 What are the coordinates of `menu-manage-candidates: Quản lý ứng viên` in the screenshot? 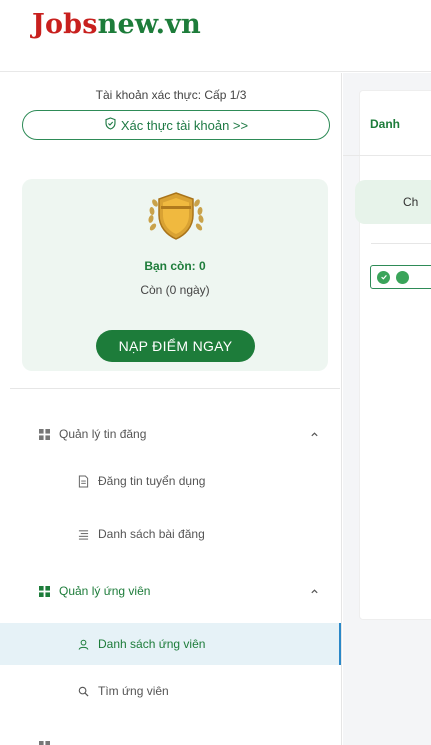 It's located at (170, 591).